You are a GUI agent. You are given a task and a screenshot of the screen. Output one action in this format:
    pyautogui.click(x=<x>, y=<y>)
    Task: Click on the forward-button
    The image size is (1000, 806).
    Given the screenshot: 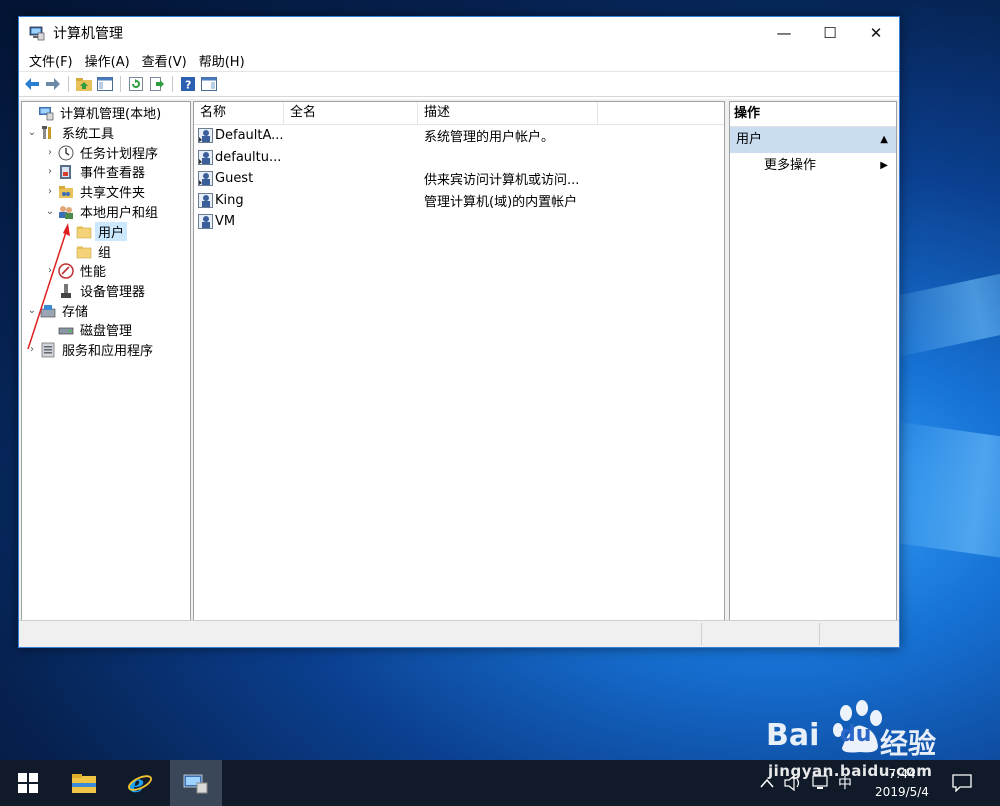 What is the action you would take?
    pyautogui.click(x=53, y=84)
    